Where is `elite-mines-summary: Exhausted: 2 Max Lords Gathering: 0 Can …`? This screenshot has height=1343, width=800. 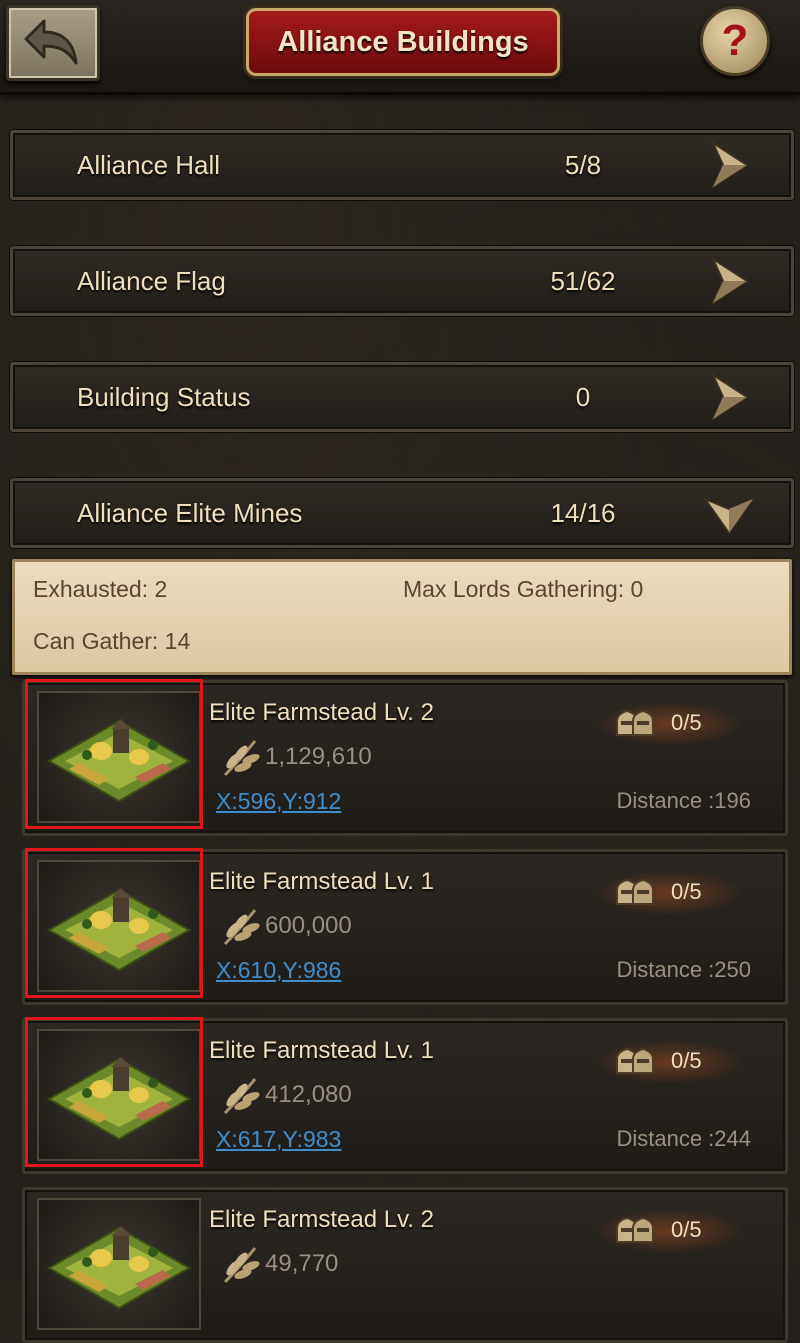 elite-mines-summary: Exhausted: 2 Max Lords Gathering: 0 Can … is located at coordinates (402, 617).